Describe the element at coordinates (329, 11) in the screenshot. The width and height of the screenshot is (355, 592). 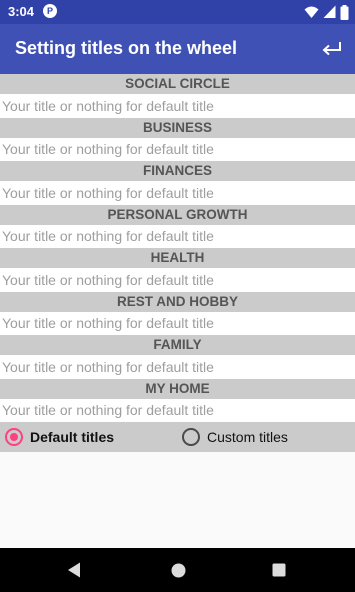
I see `signal-icon` at that location.